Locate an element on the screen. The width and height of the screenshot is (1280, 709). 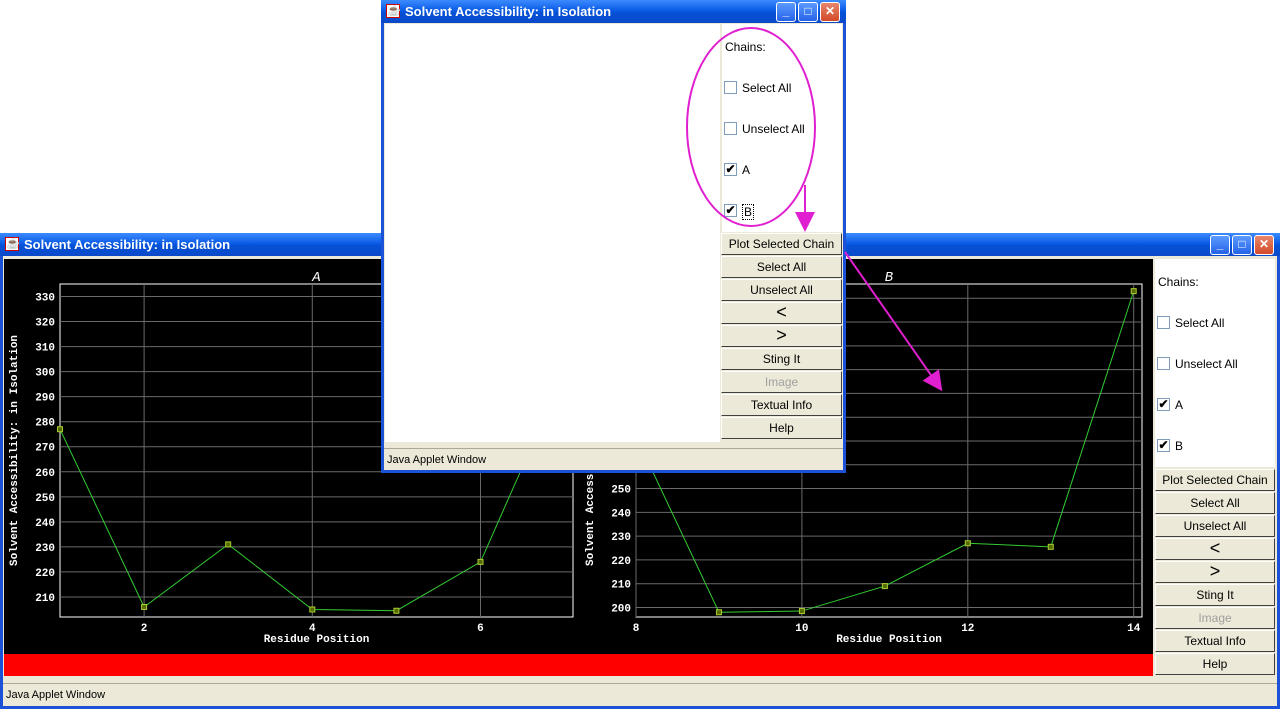
y-tick-label: 200 is located at coordinates (621, 609).